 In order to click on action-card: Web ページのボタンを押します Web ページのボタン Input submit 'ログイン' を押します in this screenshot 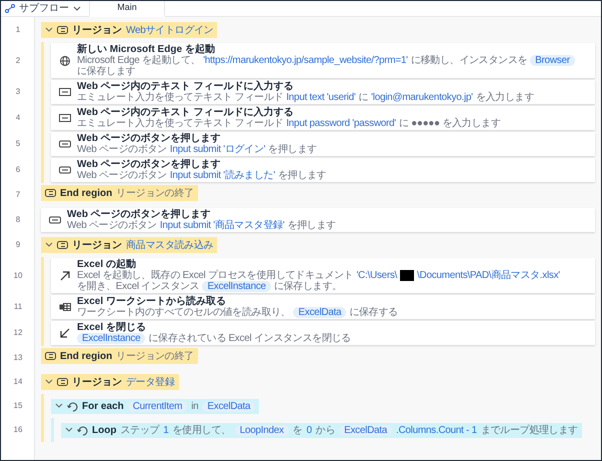, I will do `click(323, 144)`.